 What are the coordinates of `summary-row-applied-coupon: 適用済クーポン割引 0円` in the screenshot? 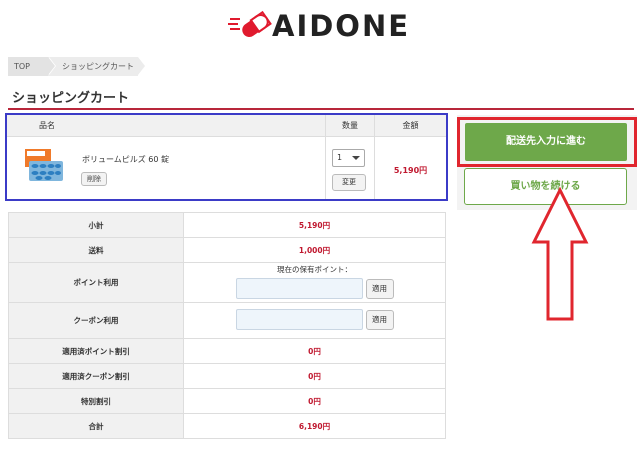 It's located at (227, 376).